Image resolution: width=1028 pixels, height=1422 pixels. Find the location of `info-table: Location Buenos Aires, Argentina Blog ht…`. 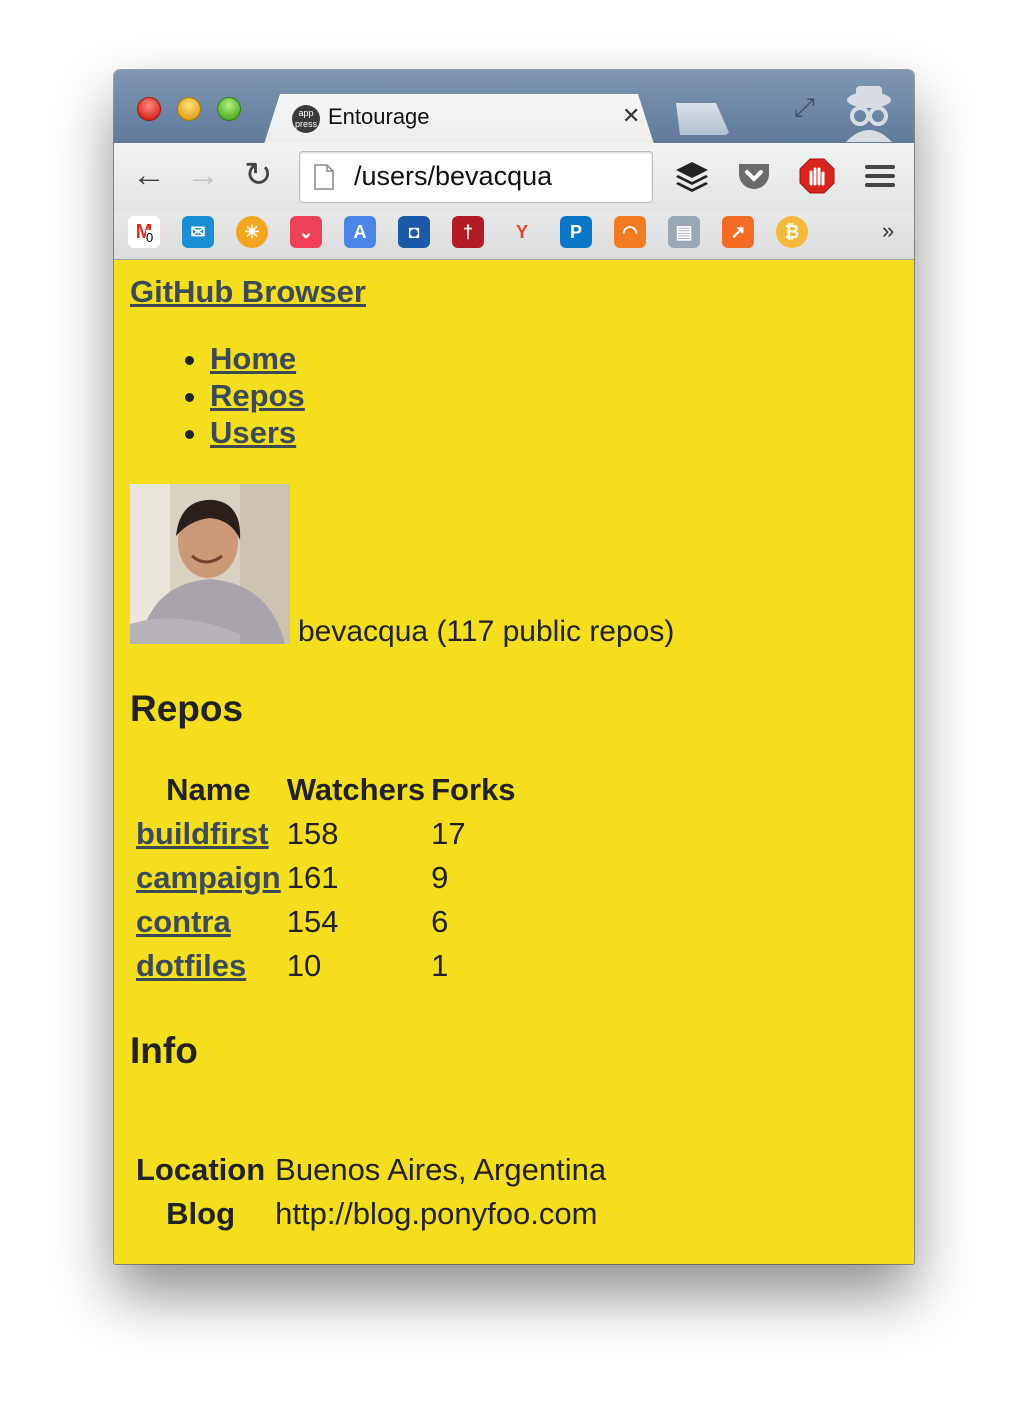

info-table: Location Buenos Aires, Argentina Blog ht… is located at coordinates (371, 1192).